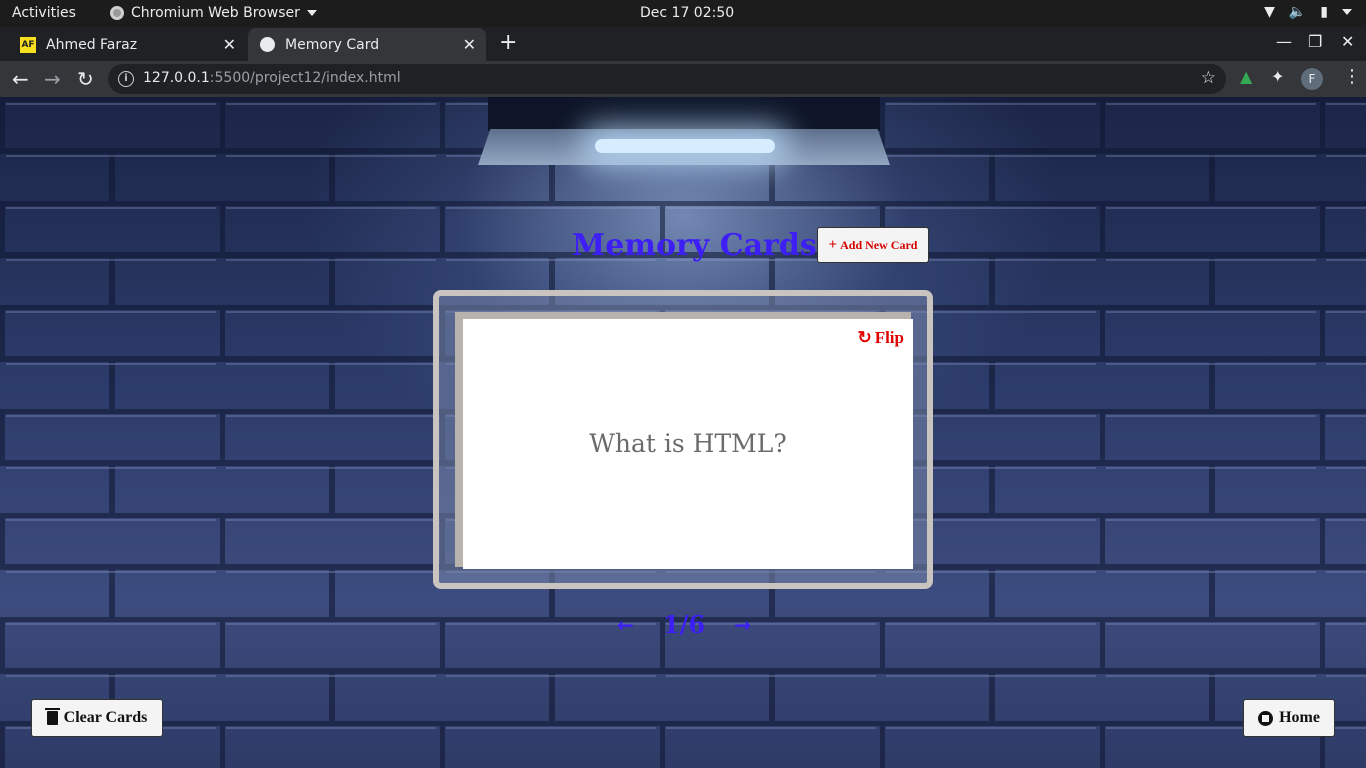 The height and width of the screenshot is (768, 1366). I want to click on lamp-housing, so click(684, 114).